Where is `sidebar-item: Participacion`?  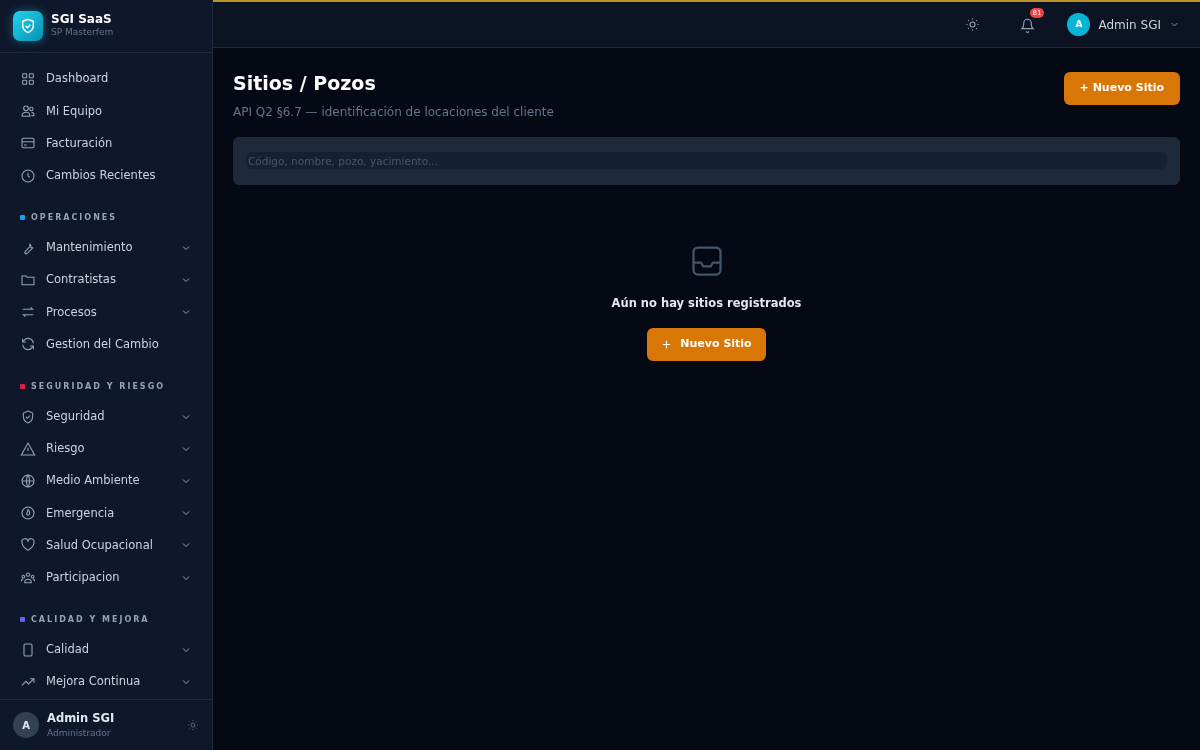 sidebar-item: Participacion is located at coordinates (106, 577).